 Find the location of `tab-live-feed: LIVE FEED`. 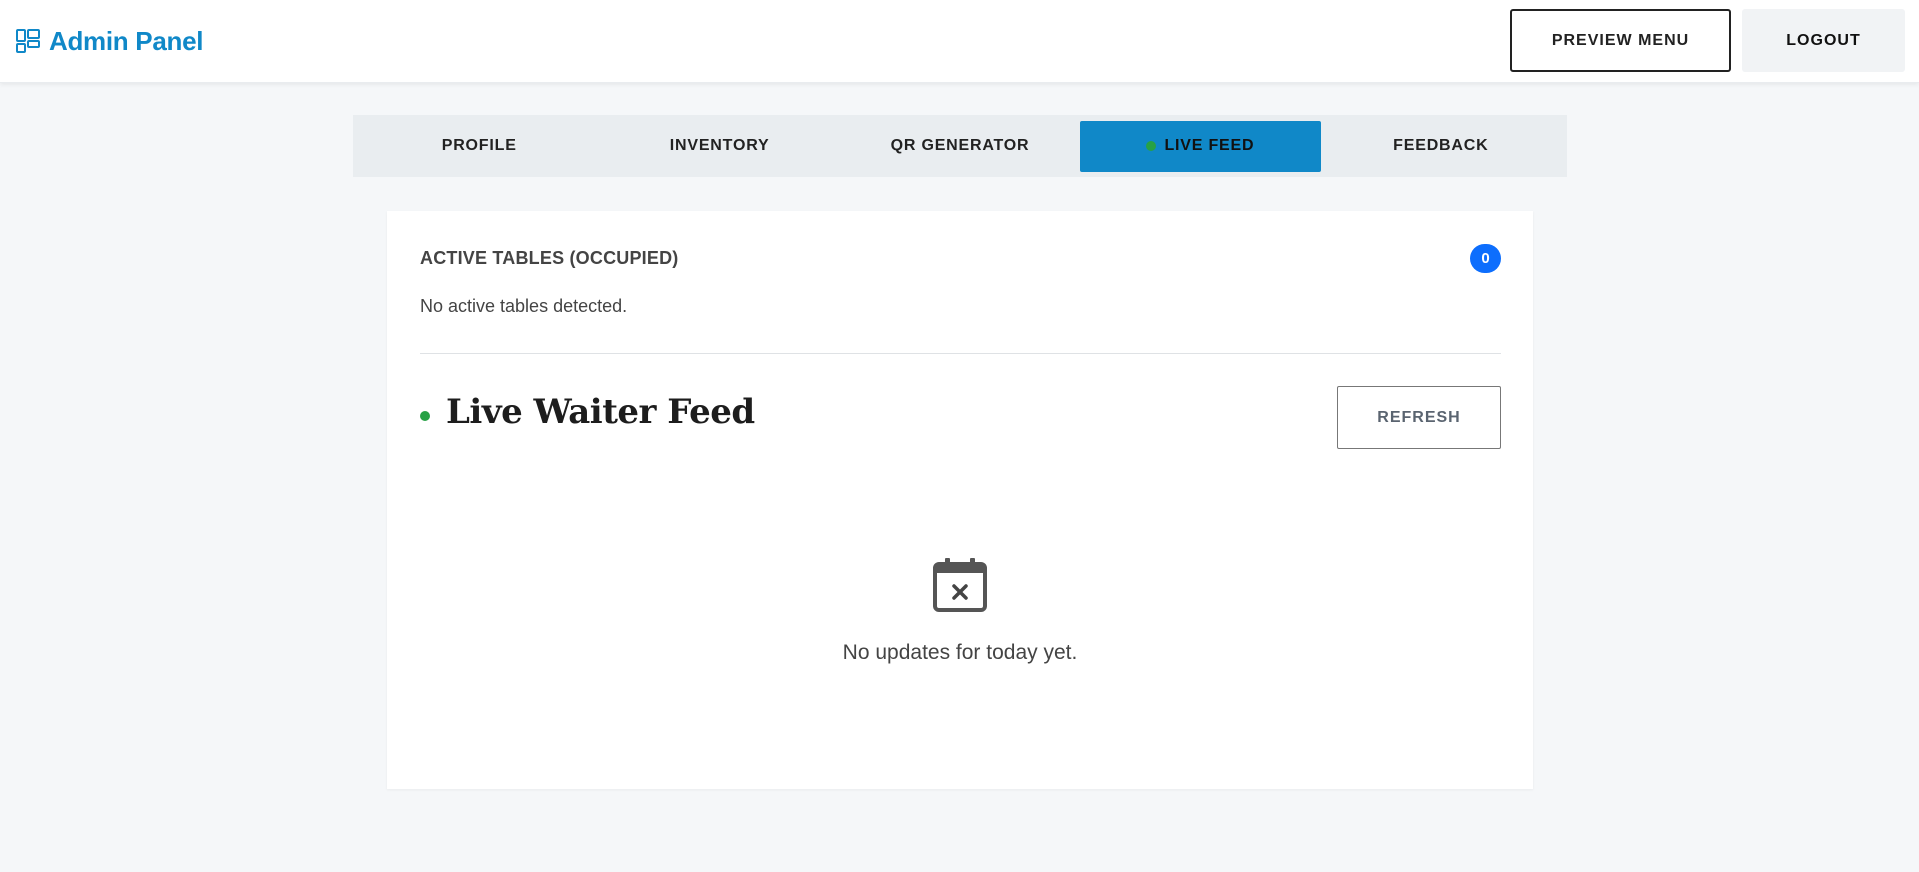

tab-live-feed: LIVE FEED is located at coordinates (1200, 146).